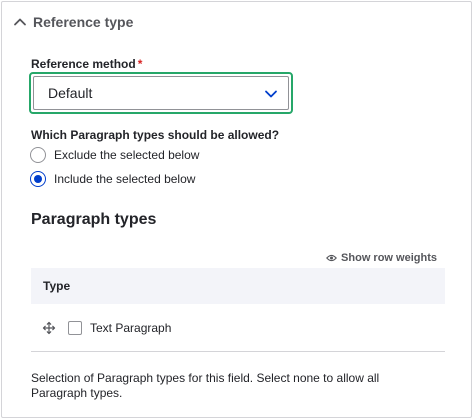 Image resolution: width=474 pixels, height=420 pixels. What do you see at coordinates (130, 328) in the screenshot?
I see `text-paragraph-label: Text Paragraph` at bounding box center [130, 328].